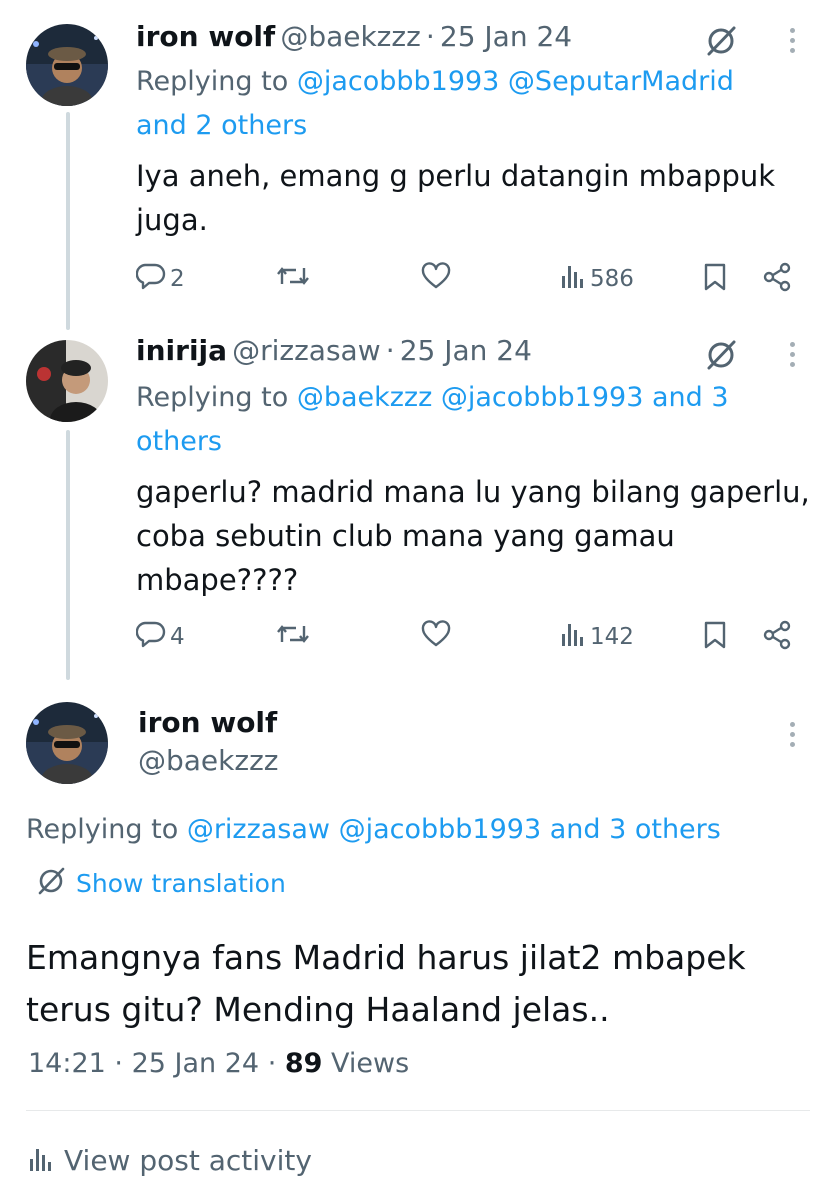 The image size is (836, 1200). I want to click on replying-mentions: @rizzasaw @jacobbb1993 and 3 others, so click(454, 829).